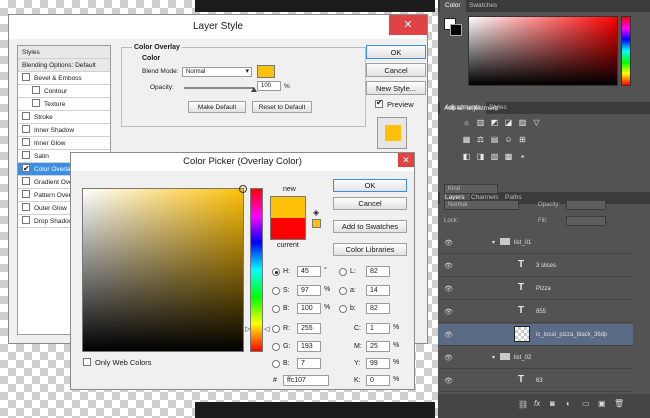 Image resolution: width=650 pixels, height=418 pixels. What do you see at coordinates (370, 249) in the screenshot?
I see `color-libraries-button: Color Libraries` at bounding box center [370, 249].